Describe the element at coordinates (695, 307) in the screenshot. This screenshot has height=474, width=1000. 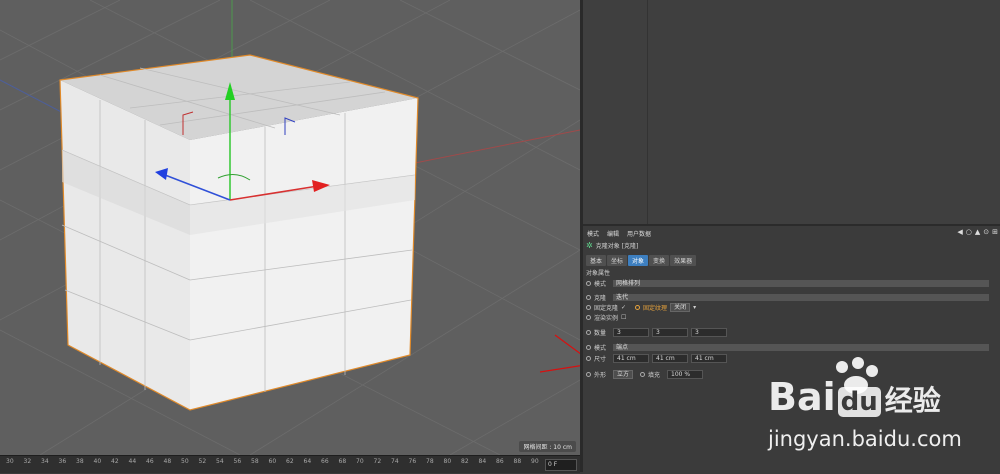
I see `chevron-down-icon: ▾` at that location.